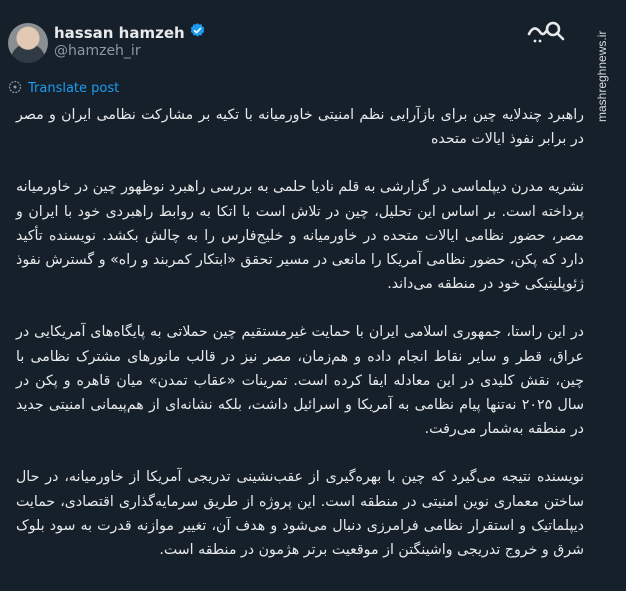  I want to click on verified-badge-icon, so click(197, 32).